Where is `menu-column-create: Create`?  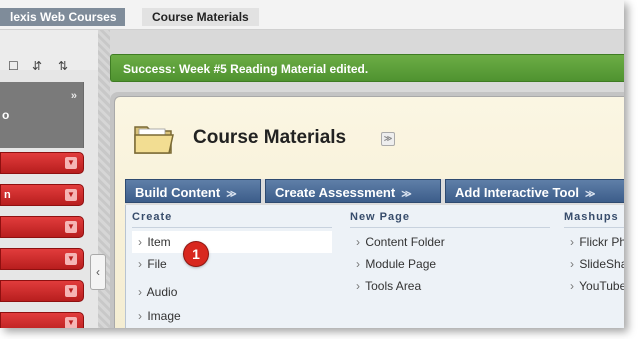
menu-column-create: Create is located at coordinates (231, 216).